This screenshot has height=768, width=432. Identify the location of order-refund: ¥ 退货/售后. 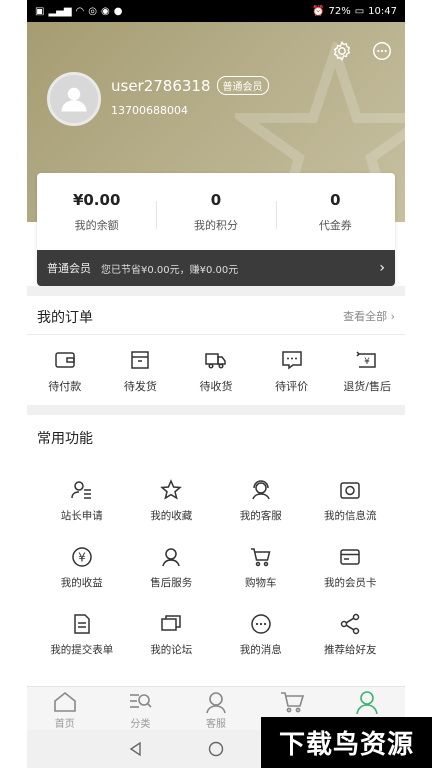
(367, 371).